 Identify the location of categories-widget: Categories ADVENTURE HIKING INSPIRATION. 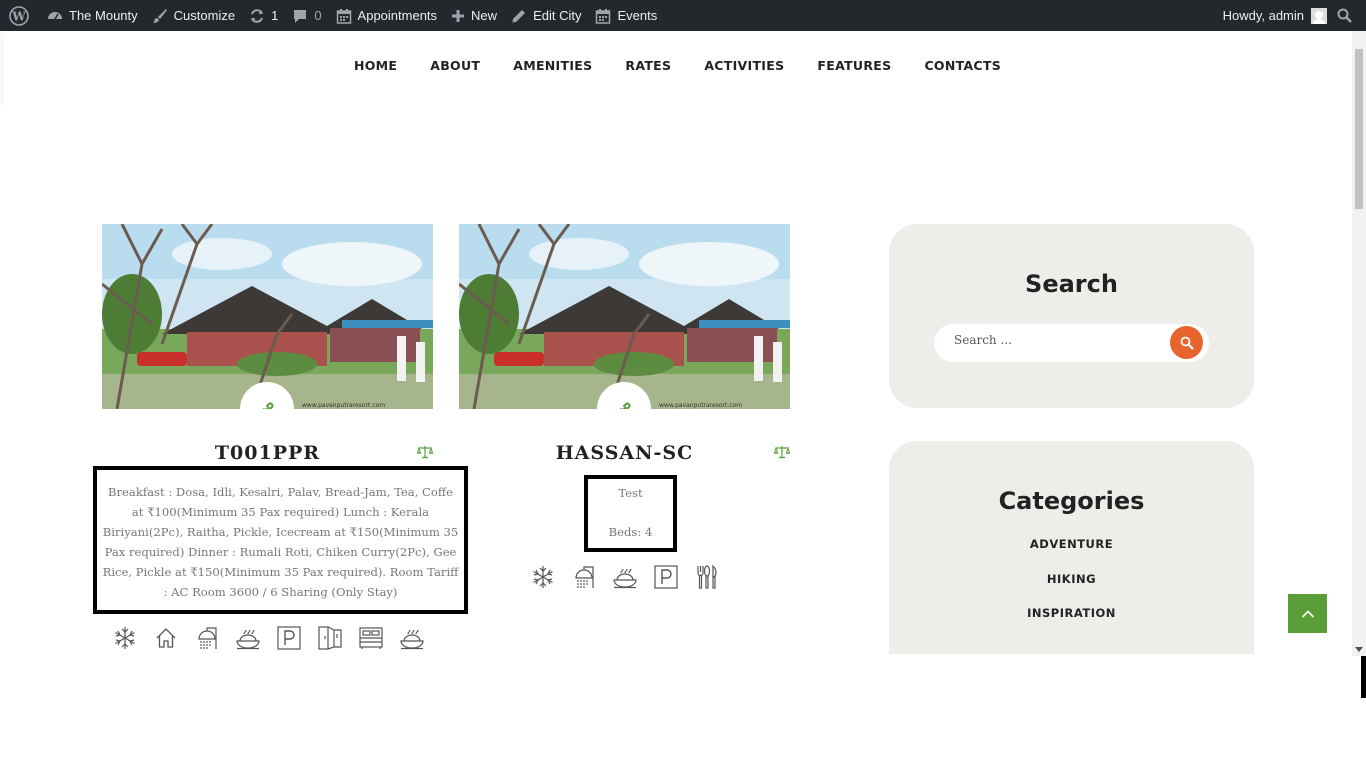
(1071, 547).